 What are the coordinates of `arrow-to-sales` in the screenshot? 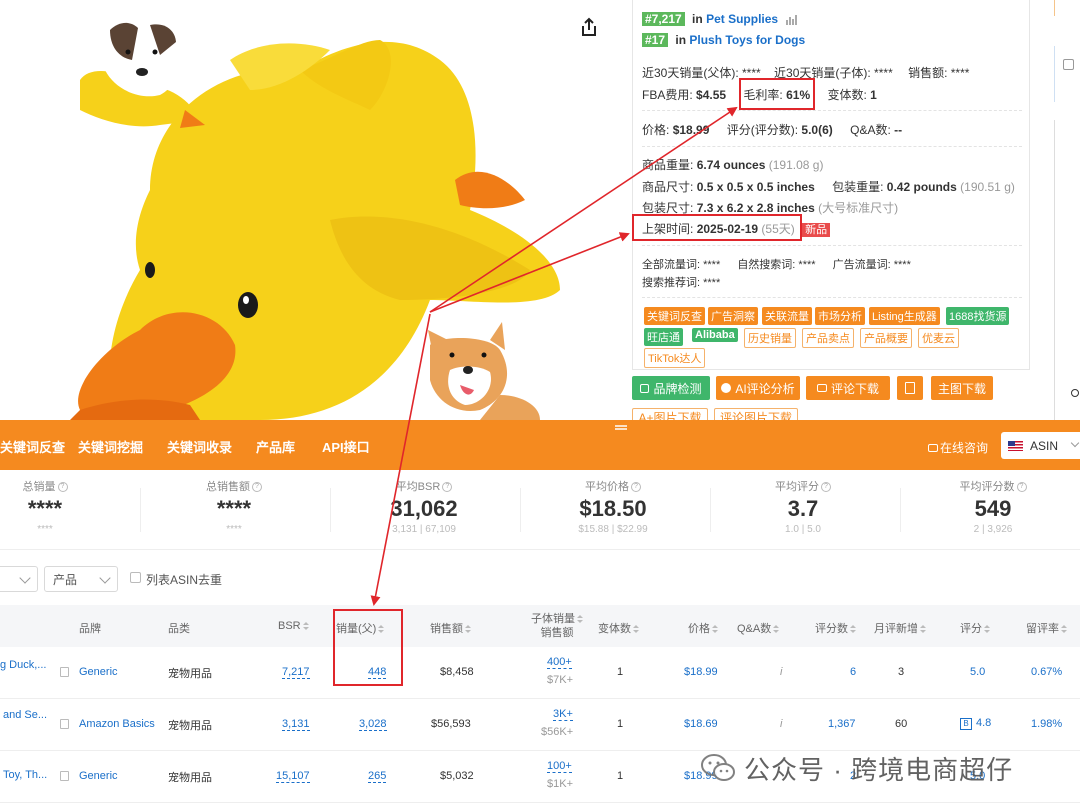 It's located at (400, 459).